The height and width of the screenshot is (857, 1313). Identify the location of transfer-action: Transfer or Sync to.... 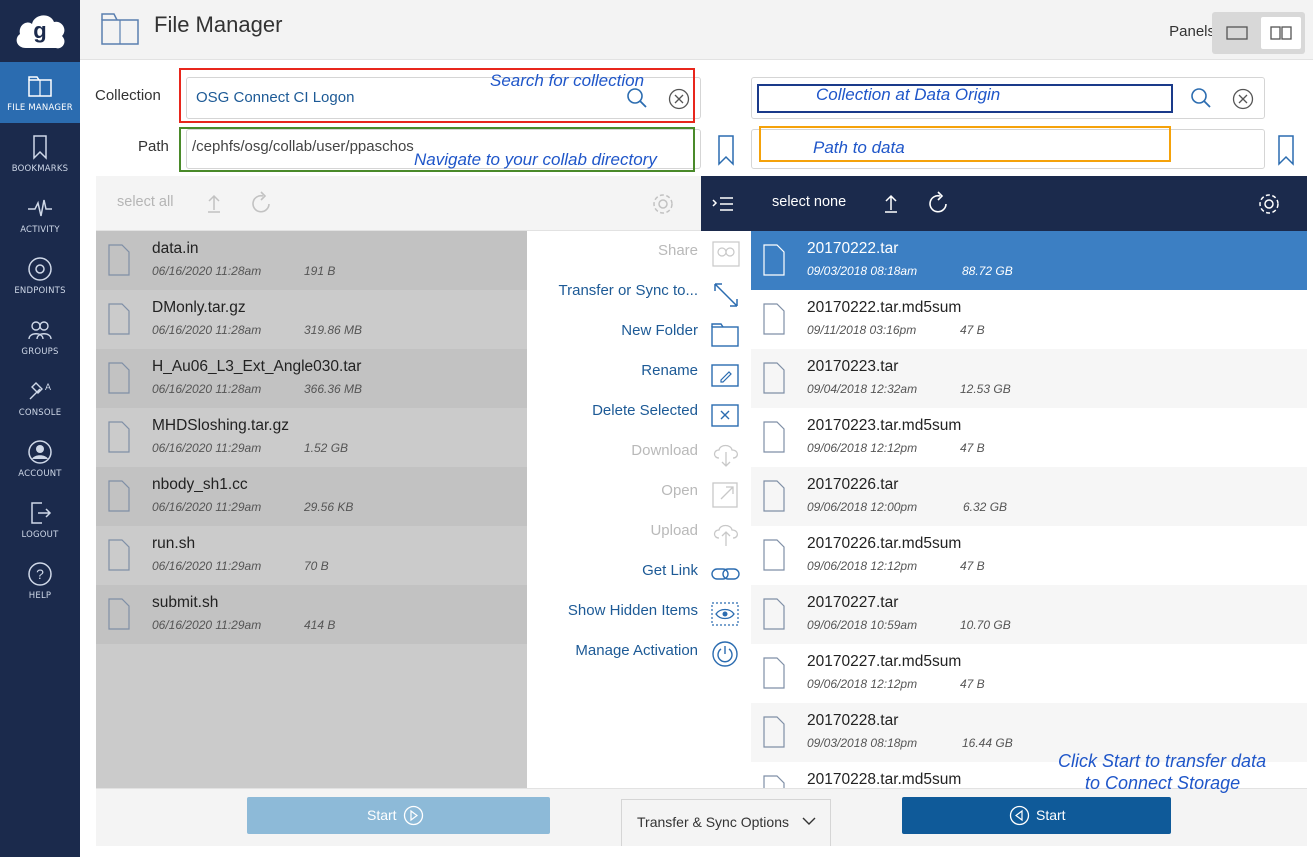
(639, 294).